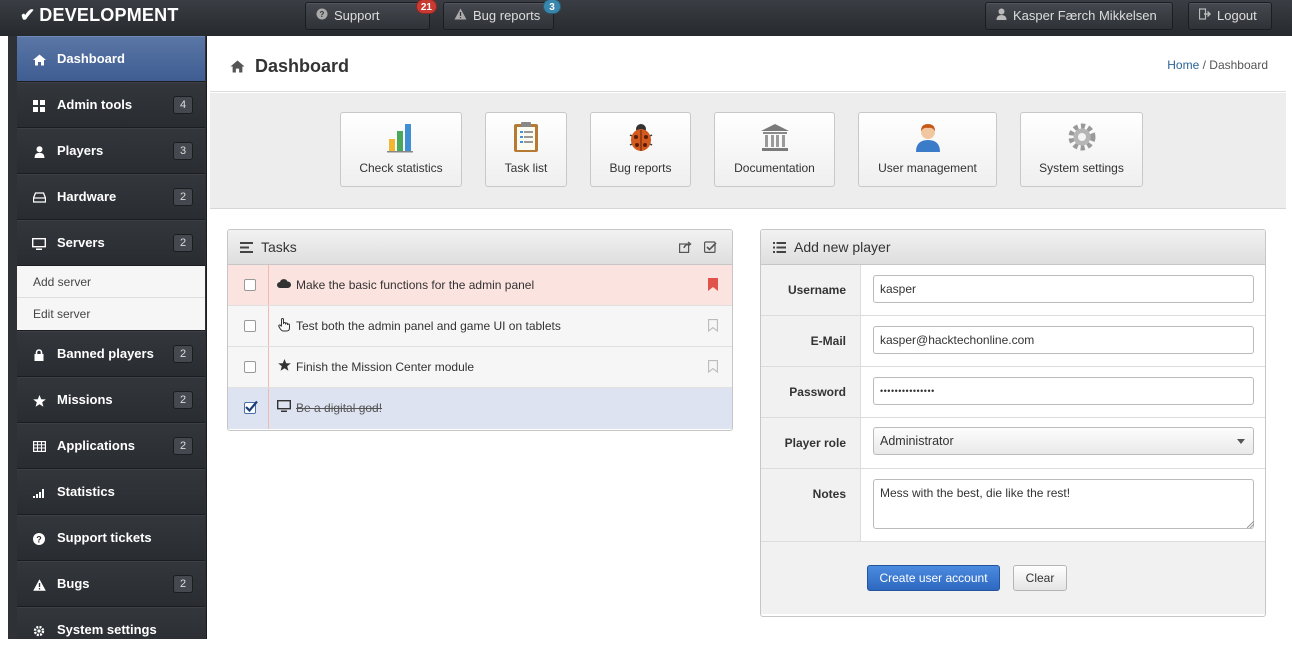 Image resolution: width=1292 pixels, height=647 pixels. I want to click on task-text: Finish the Mission Center module, so click(385, 367).